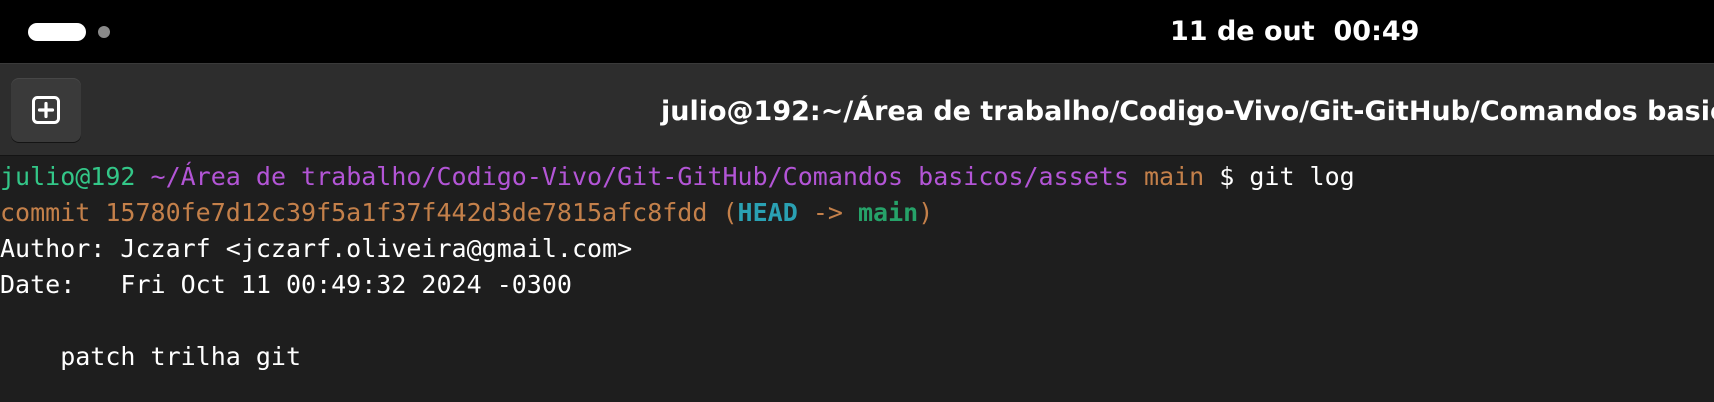 This screenshot has width=1714, height=402. I want to click on ref-branch-main: main, so click(888, 212).